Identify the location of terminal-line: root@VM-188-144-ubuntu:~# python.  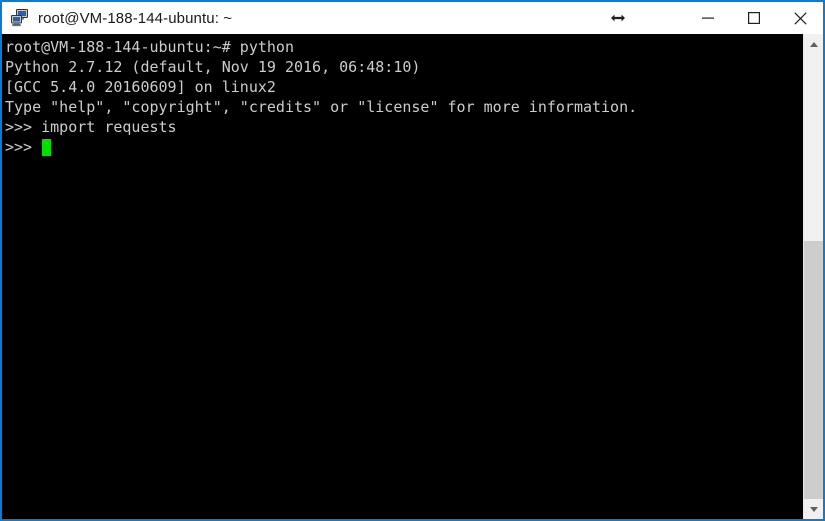
(149, 47).